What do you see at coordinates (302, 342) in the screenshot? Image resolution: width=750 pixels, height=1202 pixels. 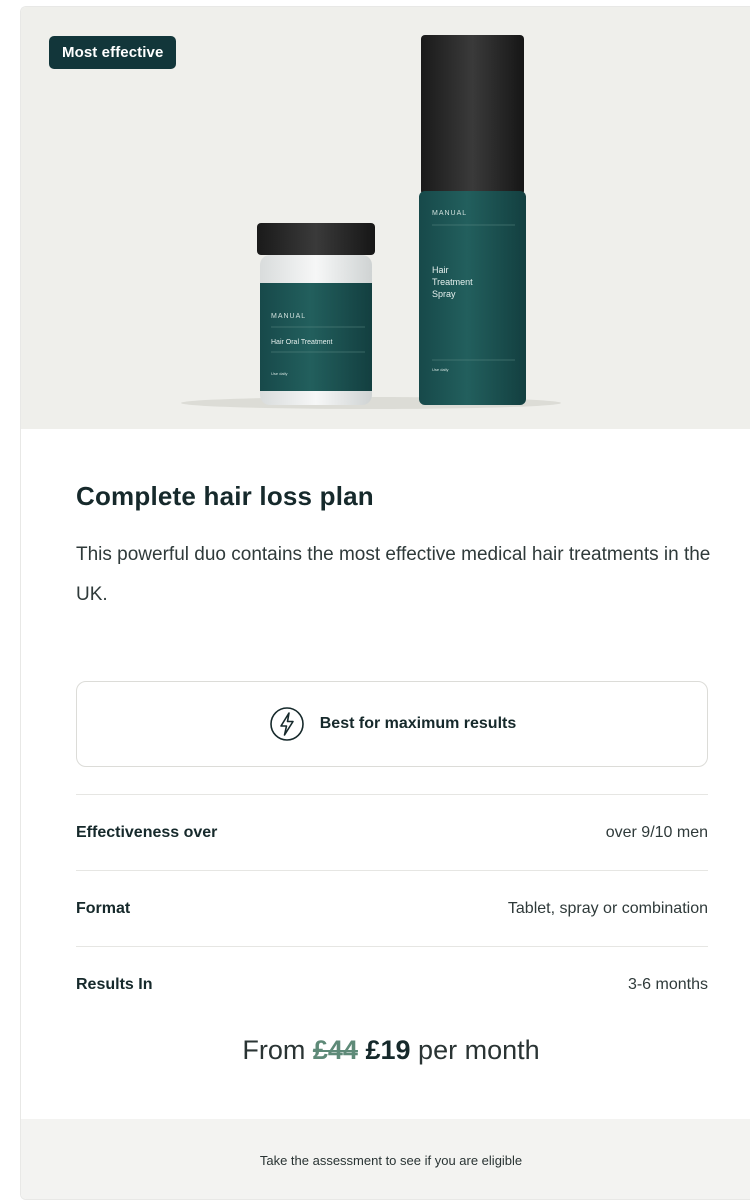 I see `jar-name: Hair Oral Treatment` at bounding box center [302, 342].